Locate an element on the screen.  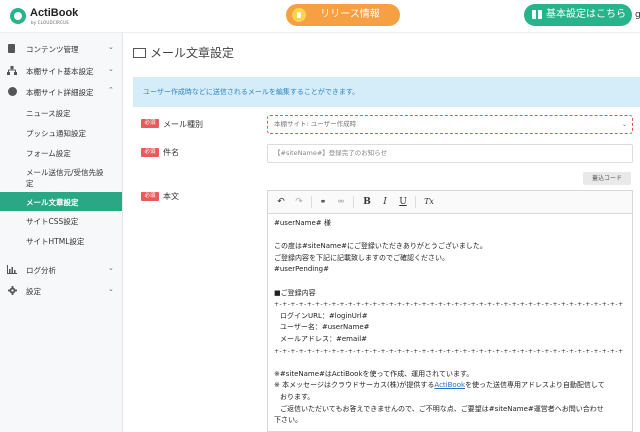
sidebar-subitem-label: ニュース設定 is located at coordinates (48, 113).